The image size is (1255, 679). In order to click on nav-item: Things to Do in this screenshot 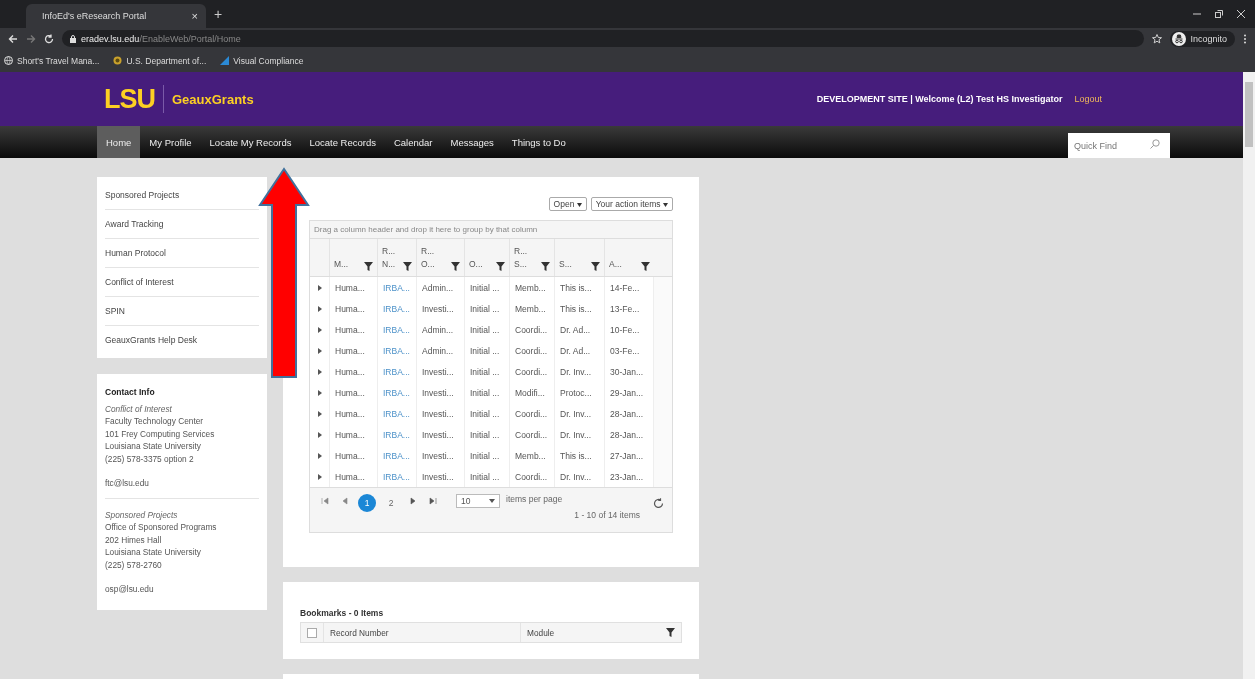, I will do `click(538, 142)`.